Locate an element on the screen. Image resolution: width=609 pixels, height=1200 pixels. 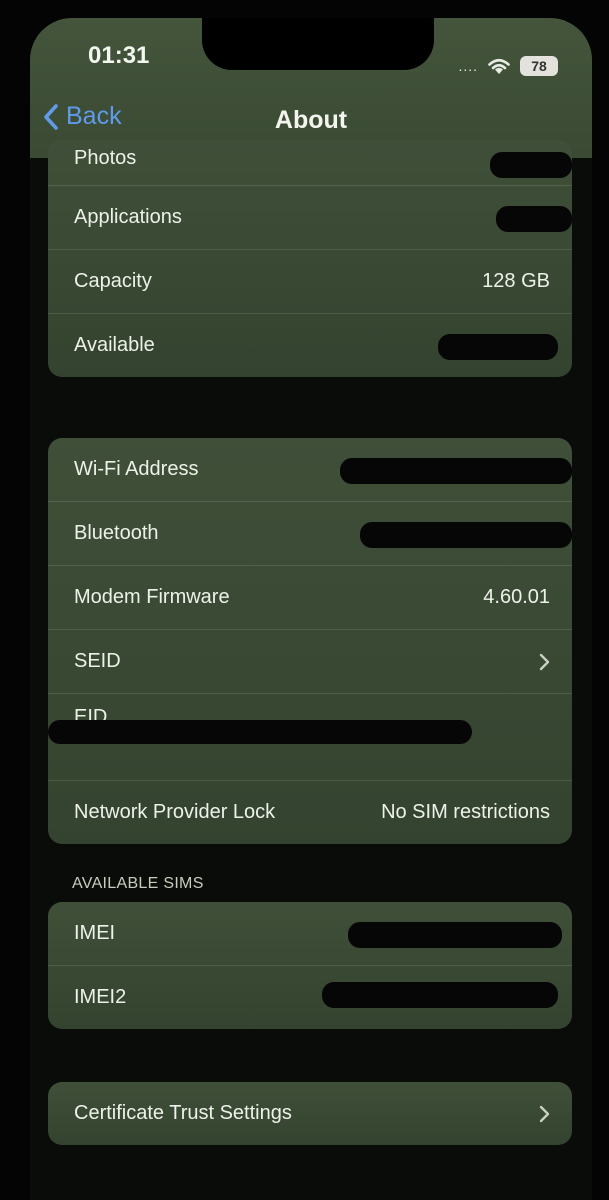
row-label: Wi-Fi Address is located at coordinates (136, 469).